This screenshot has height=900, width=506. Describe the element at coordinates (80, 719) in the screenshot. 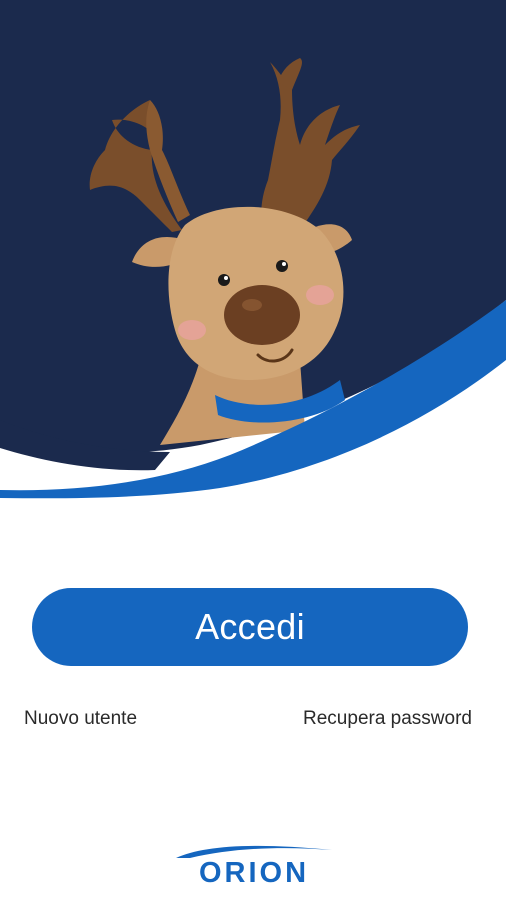

I see `new-user-link: Nuovo utente` at that location.